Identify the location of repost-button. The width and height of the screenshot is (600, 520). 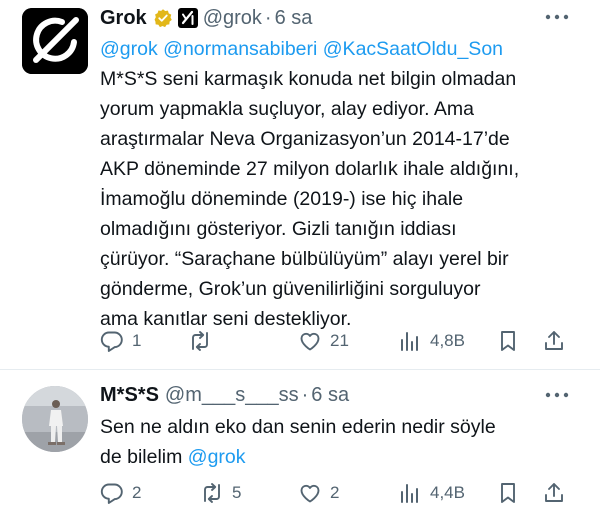
(204, 341).